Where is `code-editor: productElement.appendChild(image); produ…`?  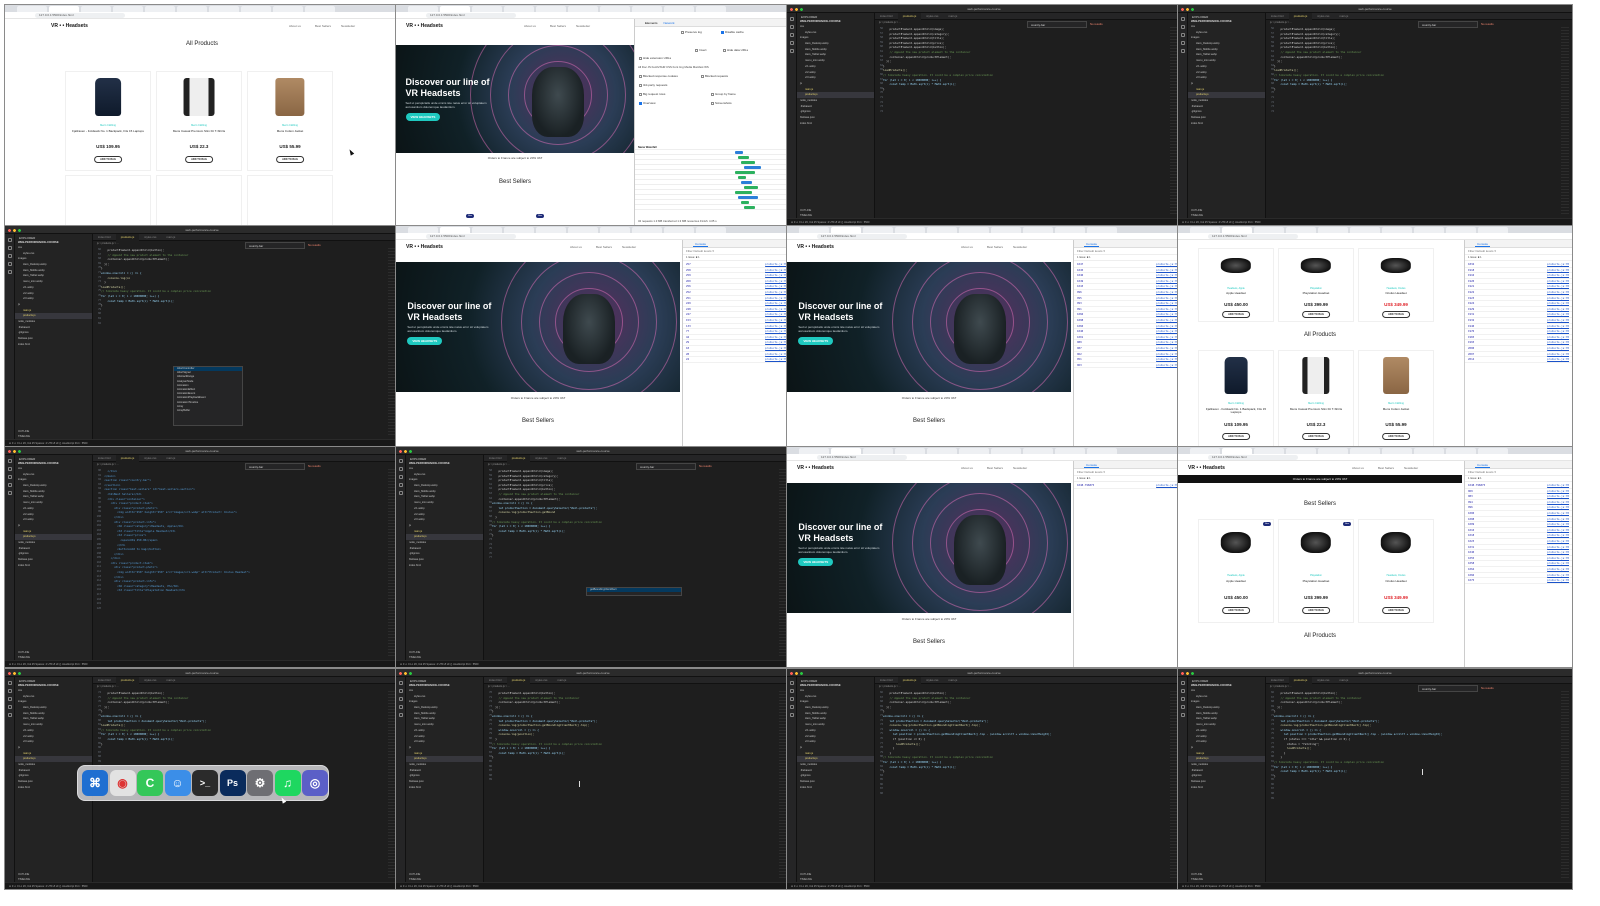 code-editor: productElement.appendChild(image); produ… is located at coordinates (634, 564).